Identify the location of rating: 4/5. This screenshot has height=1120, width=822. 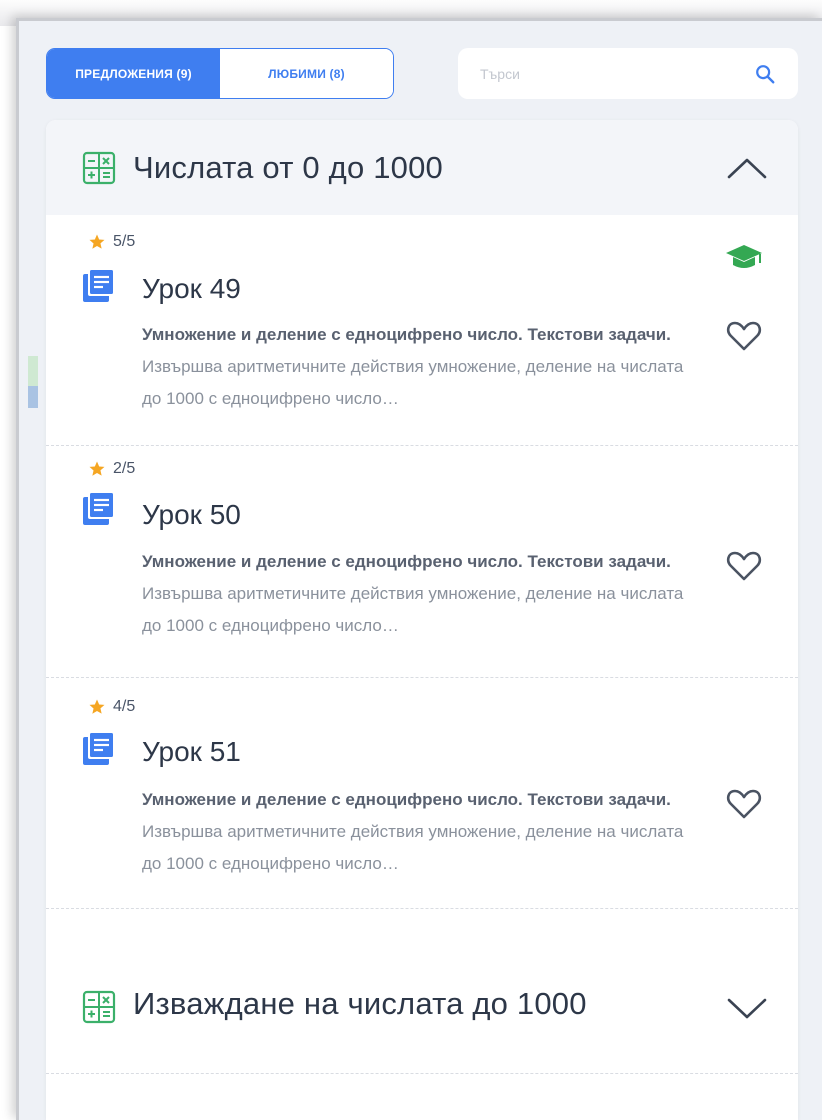
(111, 707).